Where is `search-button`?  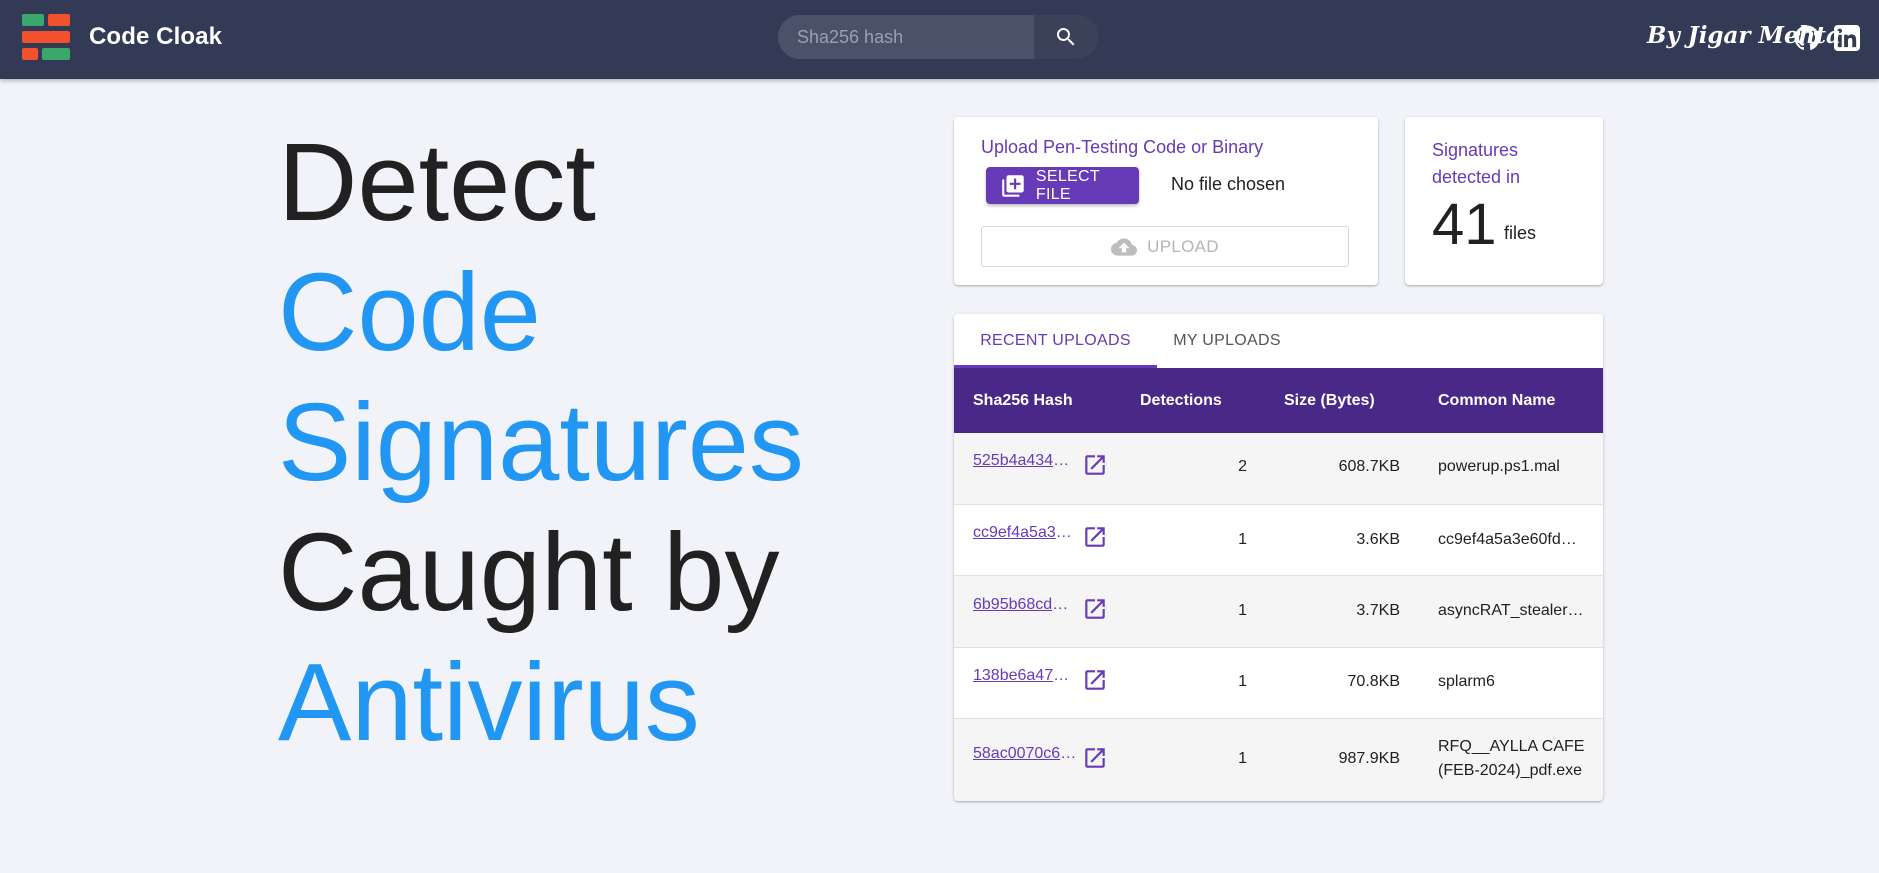 search-button is located at coordinates (1066, 37).